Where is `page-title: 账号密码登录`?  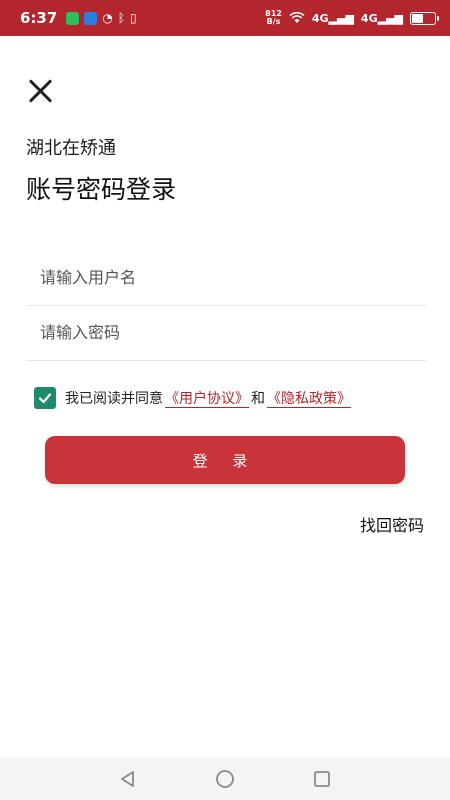 page-title: 账号密码登录 is located at coordinates (101, 189).